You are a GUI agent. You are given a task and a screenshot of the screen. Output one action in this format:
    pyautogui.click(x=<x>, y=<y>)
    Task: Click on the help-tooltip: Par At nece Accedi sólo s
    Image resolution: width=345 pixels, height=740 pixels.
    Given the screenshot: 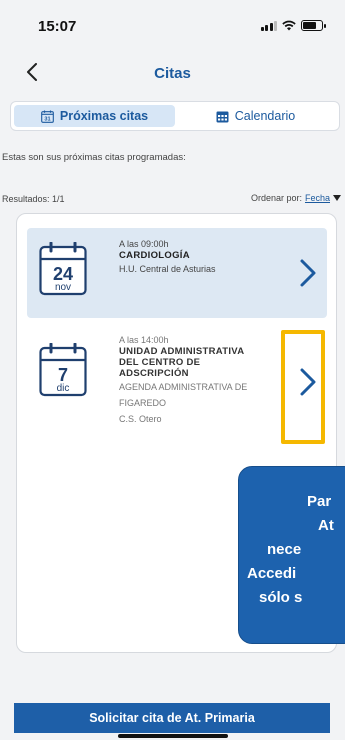 What is the action you would take?
    pyautogui.click(x=291, y=555)
    